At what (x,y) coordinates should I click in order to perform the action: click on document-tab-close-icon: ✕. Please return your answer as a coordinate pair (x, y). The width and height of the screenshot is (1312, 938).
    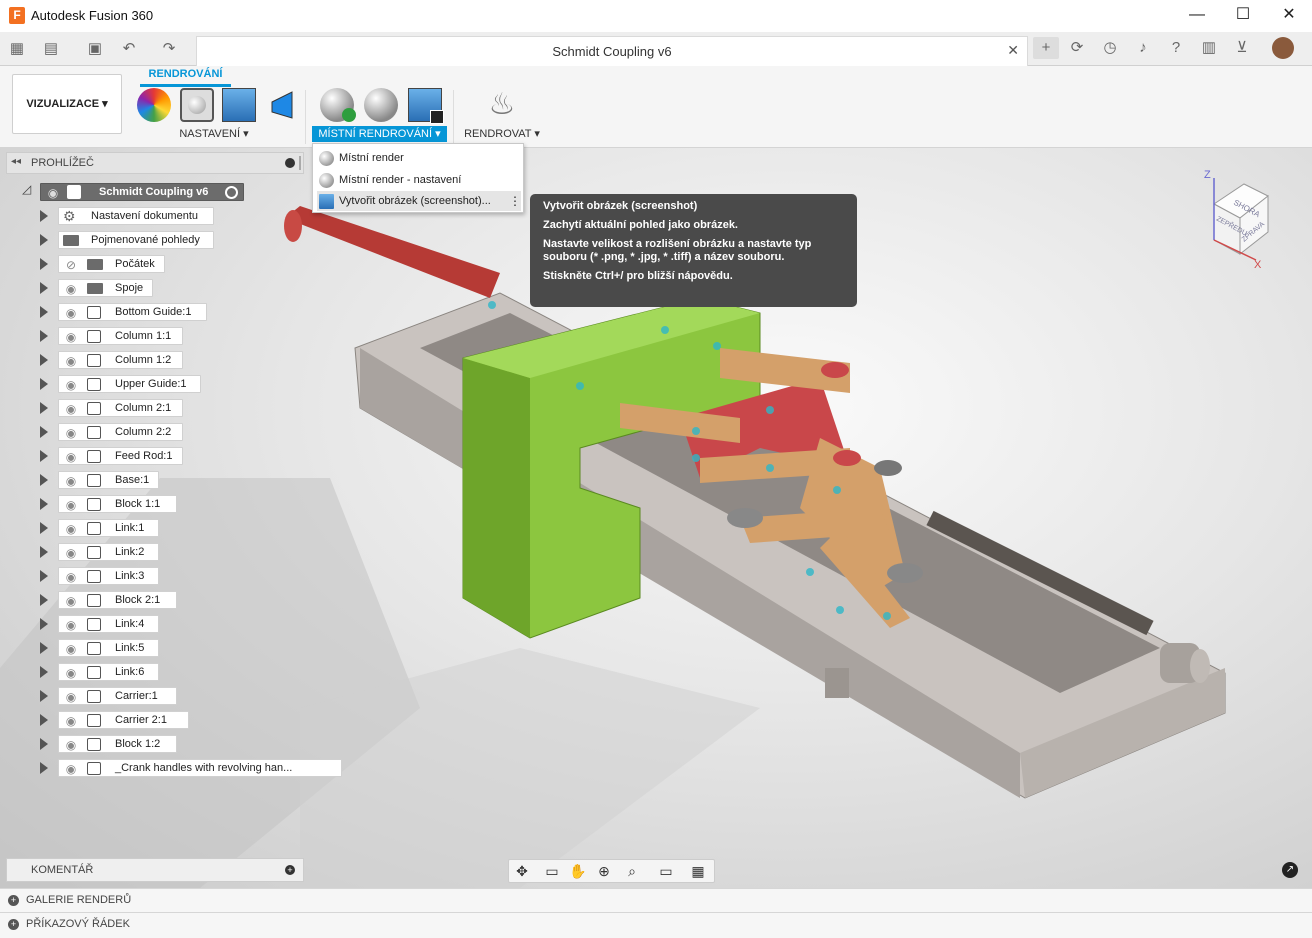
    Looking at the image, I should click on (1013, 50).